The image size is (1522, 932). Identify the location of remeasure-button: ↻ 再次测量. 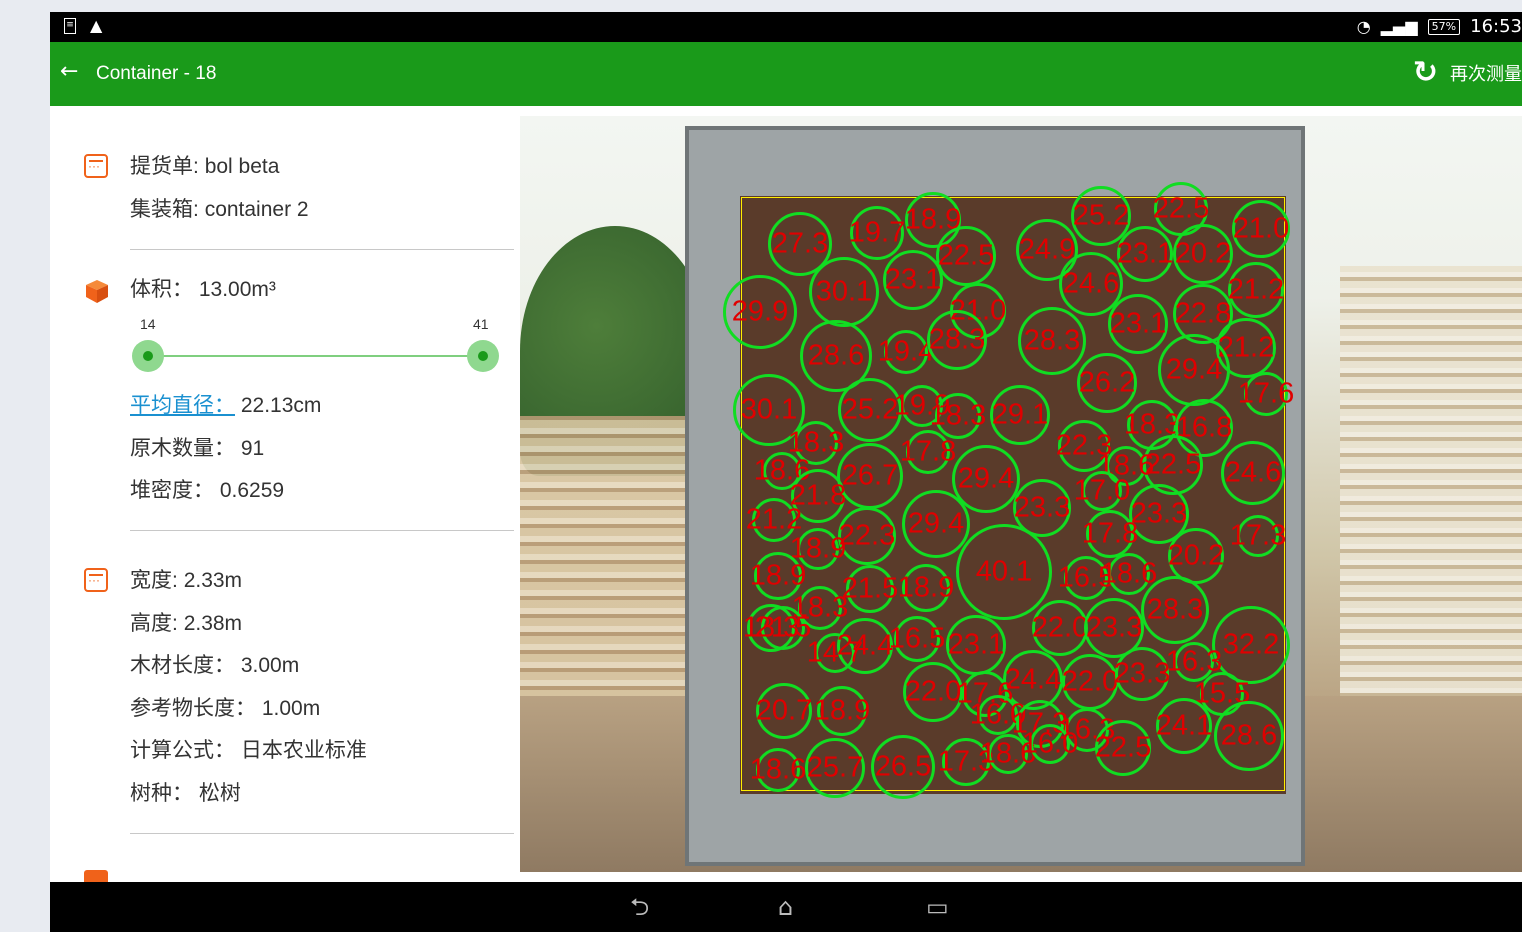
(1467, 73).